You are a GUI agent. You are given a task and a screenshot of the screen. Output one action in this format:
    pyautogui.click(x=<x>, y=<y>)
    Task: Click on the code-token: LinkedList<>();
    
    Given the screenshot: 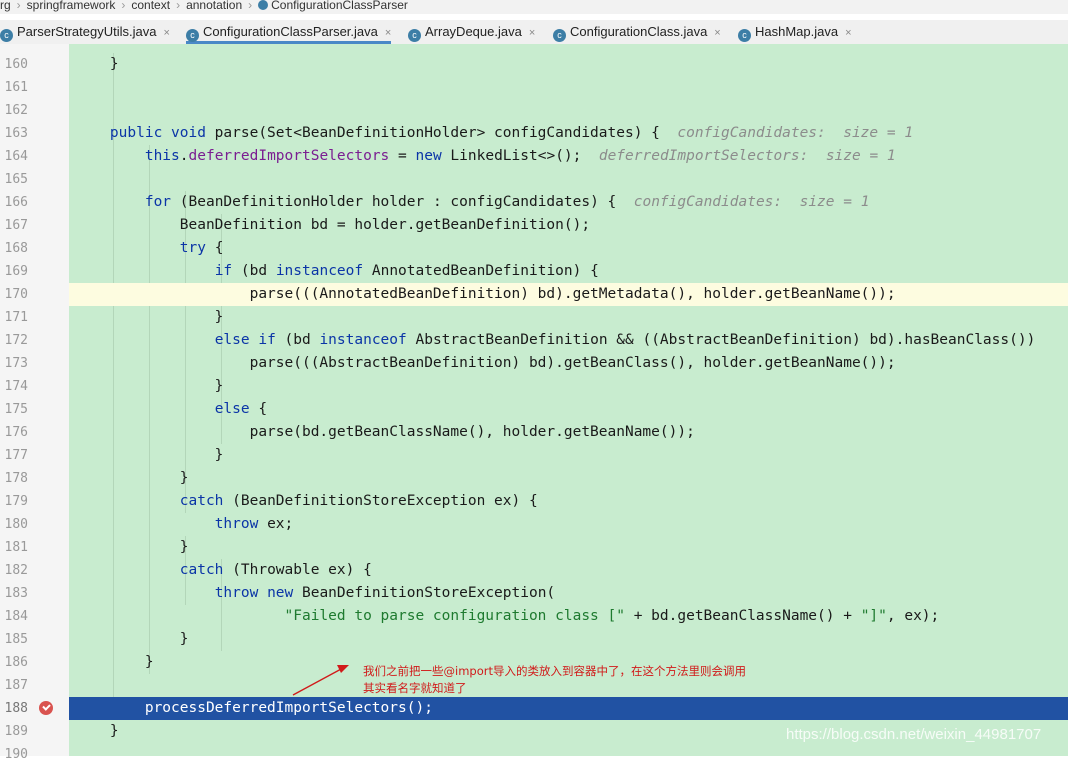 What is the action you would take?
    pyautogui.click(x=520, y=156)
    